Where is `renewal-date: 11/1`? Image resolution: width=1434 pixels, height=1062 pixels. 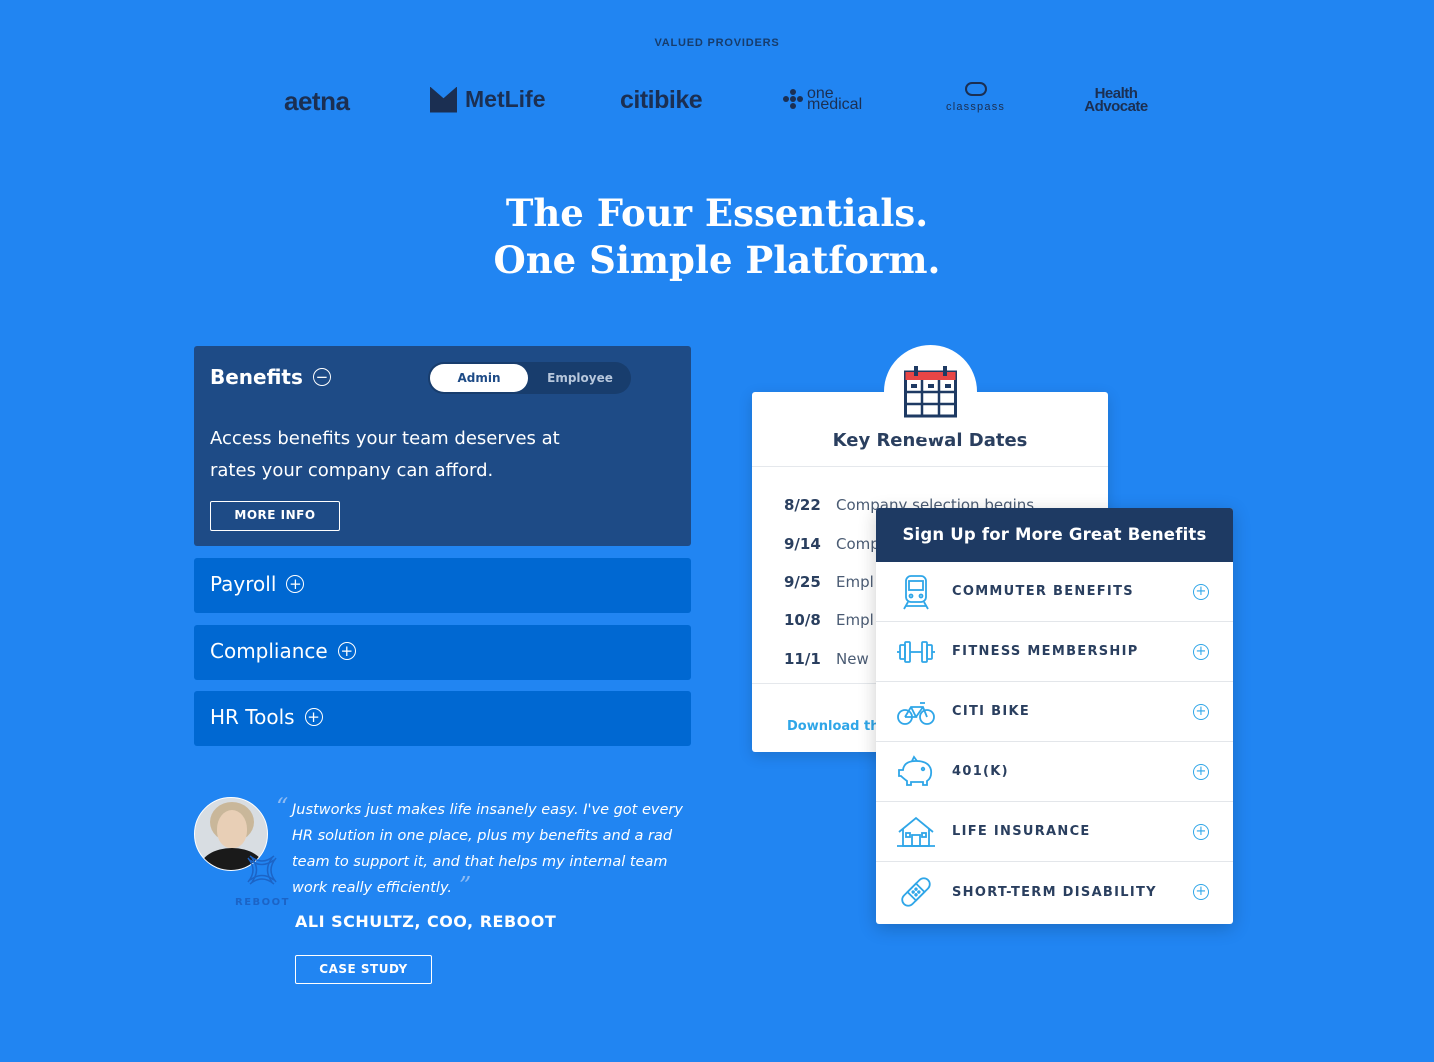 renewal-date: 11/1 is located at coordinates (802, 659).